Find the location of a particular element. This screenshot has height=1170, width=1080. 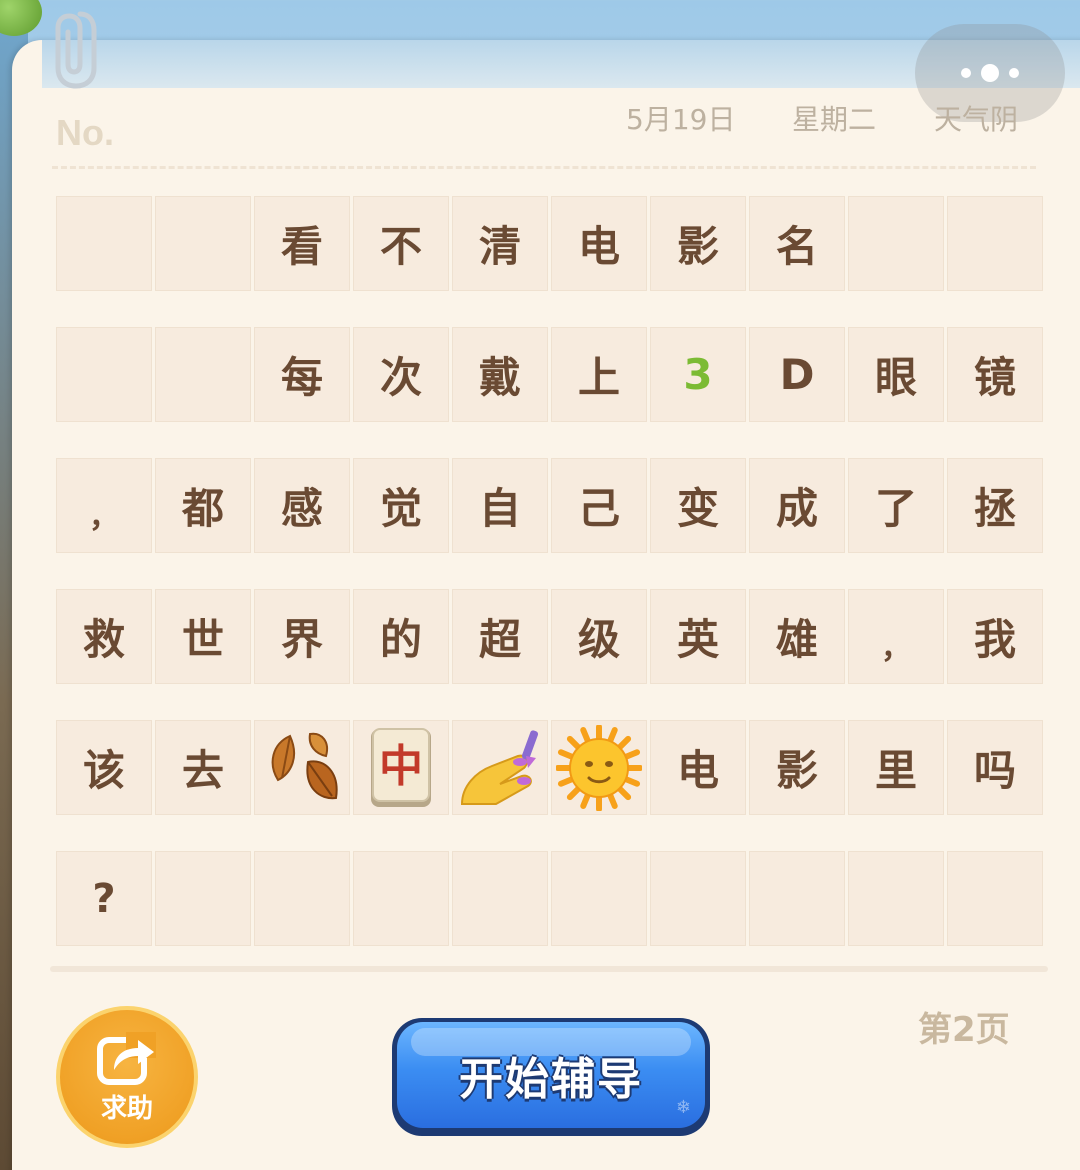

cell-character: 自 is located at coordinates (499, 508).